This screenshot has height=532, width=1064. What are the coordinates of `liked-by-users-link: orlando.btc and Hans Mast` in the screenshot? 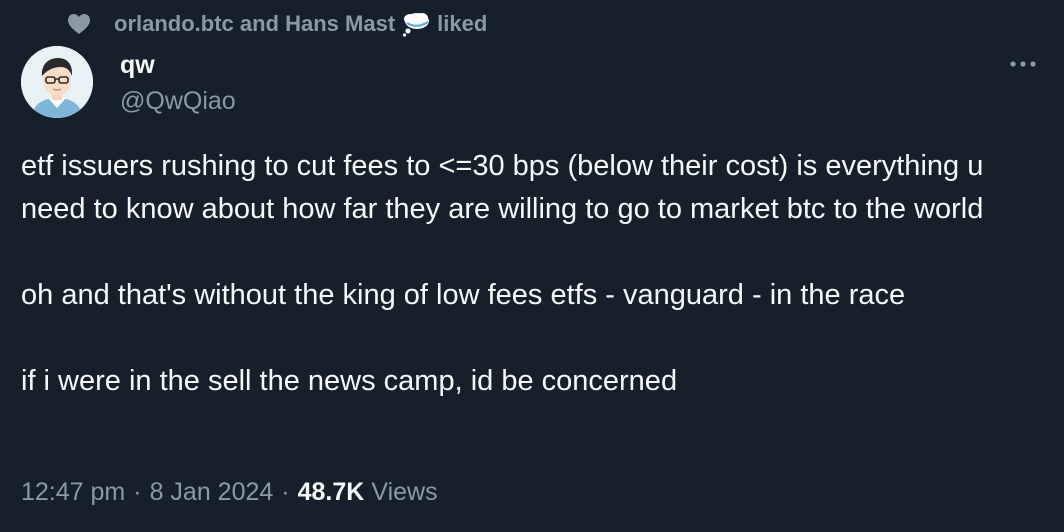 It's located at (254, 24).